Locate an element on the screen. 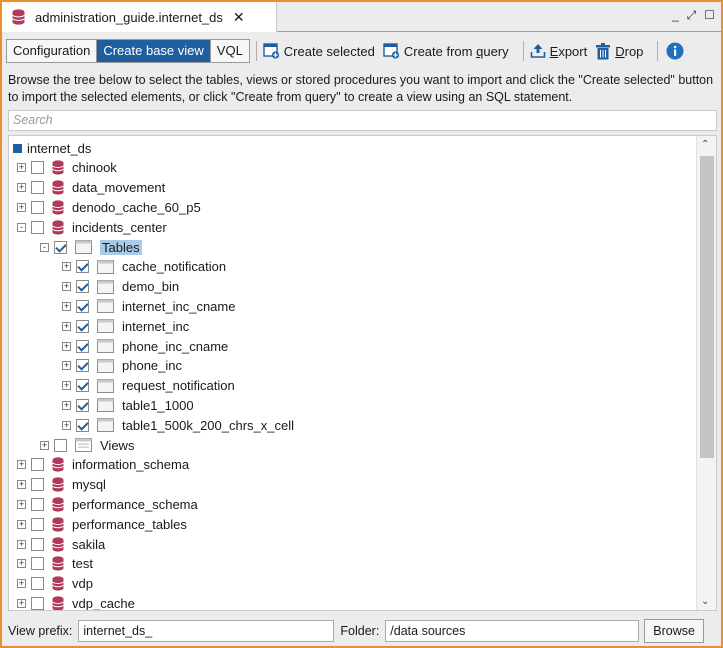  folder-label: Folder: is located at coordinates (360, 631).